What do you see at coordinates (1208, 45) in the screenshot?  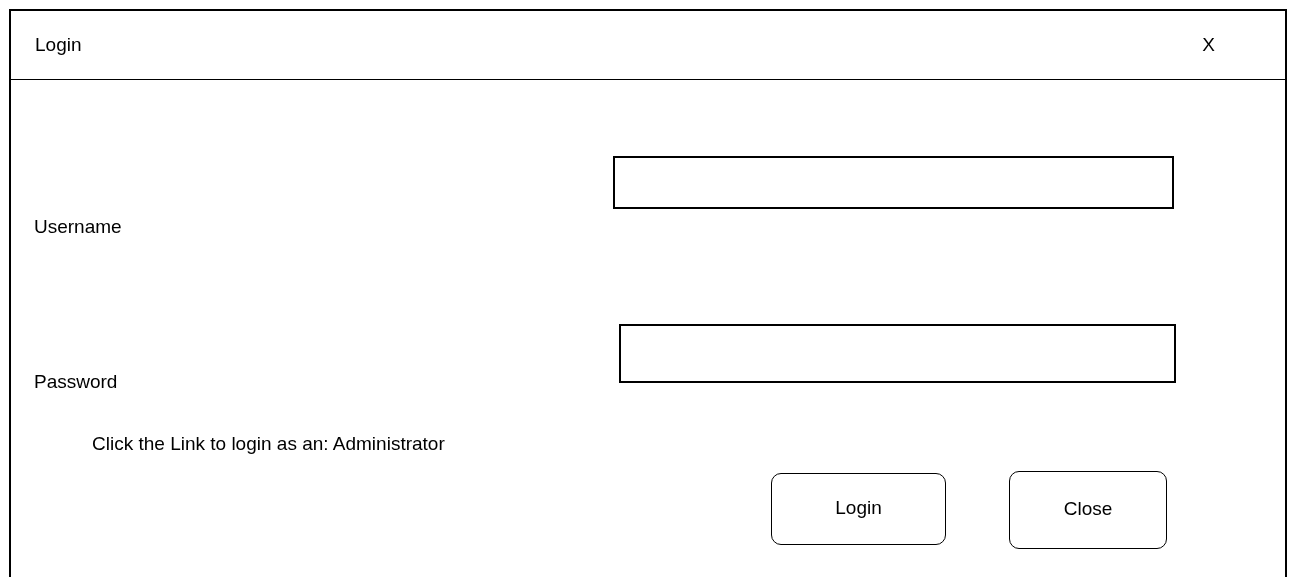 I see `close-button: X` at bounding box center [1208, 45].